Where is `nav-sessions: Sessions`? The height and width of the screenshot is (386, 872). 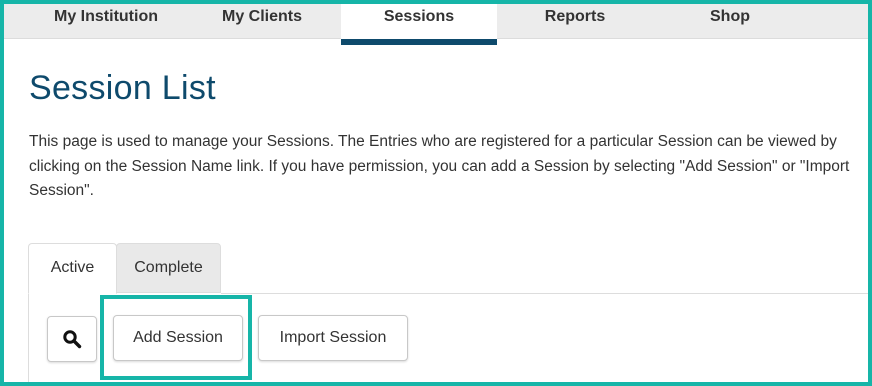 nav-sessions: Sessions is located at coordinates (419, 22).